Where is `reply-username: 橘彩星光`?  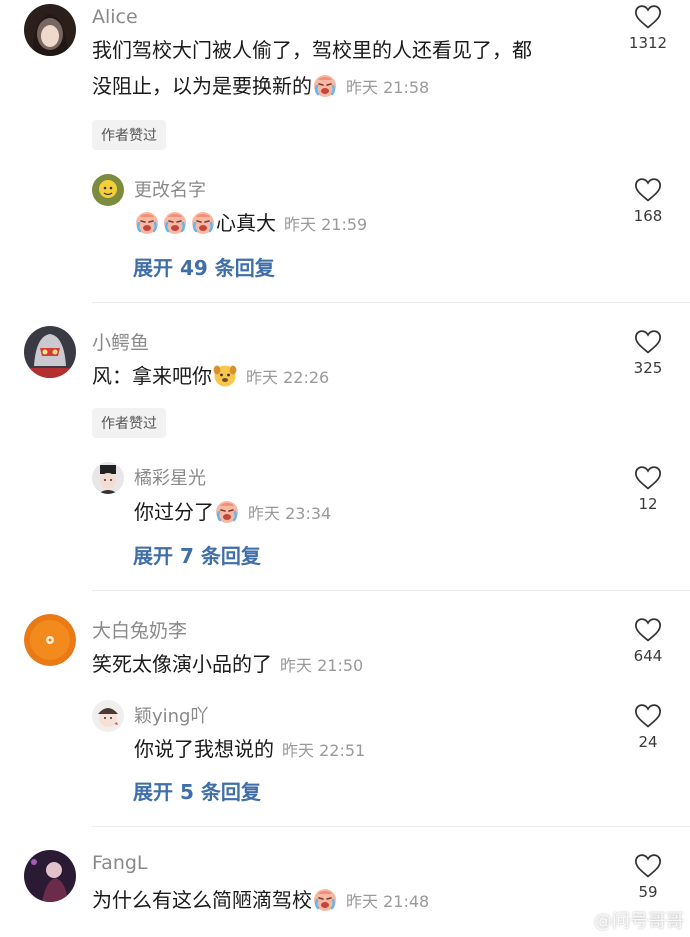 reply-username: 橘彩星光 is located at coordinates (170, 477).